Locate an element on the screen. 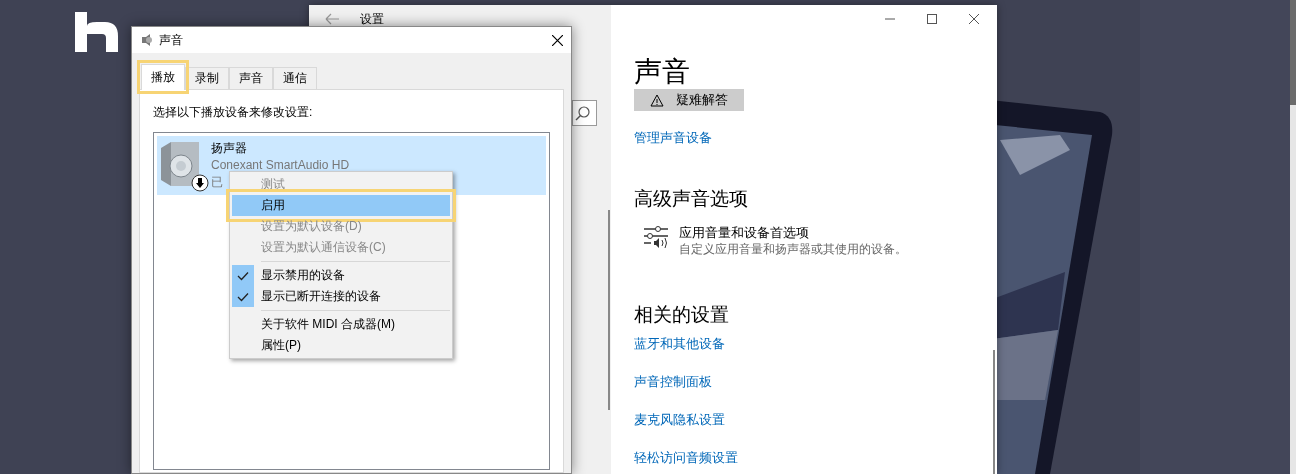 The width and height of the screenshot is (1296, 474). menu-item: 属性(P) is located at coordinates (341, 345).